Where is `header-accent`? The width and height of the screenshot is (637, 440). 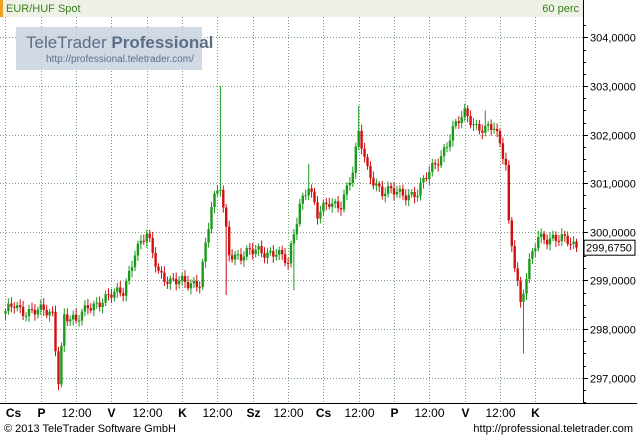
header-accent is located at coordinates (1, 8).